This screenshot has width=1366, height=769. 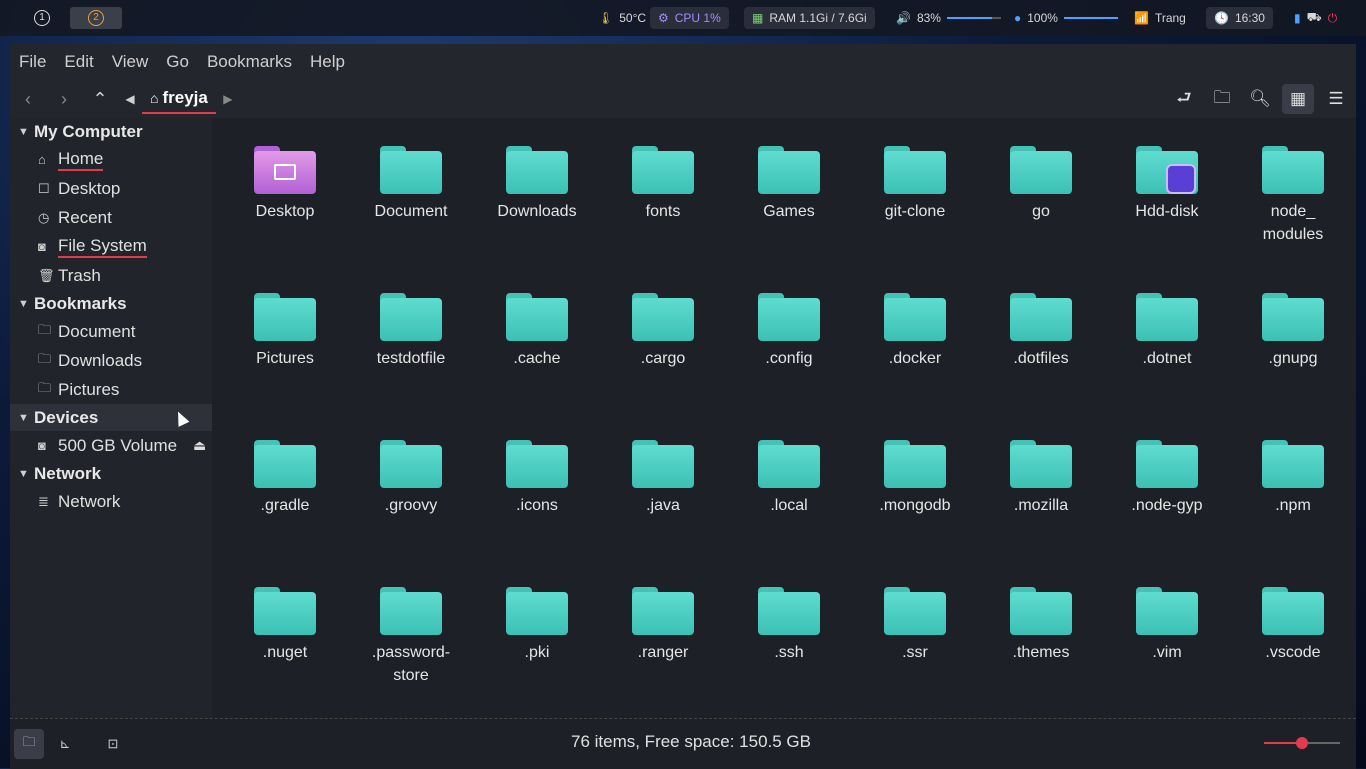 What do you see at coordinates (111, 445) in the screenshot?
I see `sidebar-item-500gb-volume: ◙ 500 GB Volume ⏏` at bounding box center [111, 445].